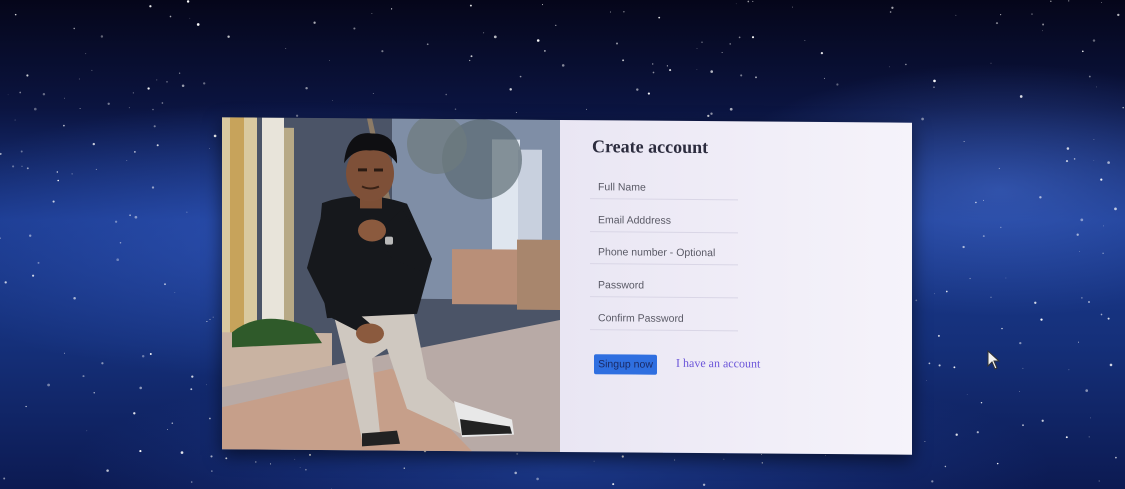  Describe the element at coordinates (664, 286) in the screenshot. I see `password-input` at that location.